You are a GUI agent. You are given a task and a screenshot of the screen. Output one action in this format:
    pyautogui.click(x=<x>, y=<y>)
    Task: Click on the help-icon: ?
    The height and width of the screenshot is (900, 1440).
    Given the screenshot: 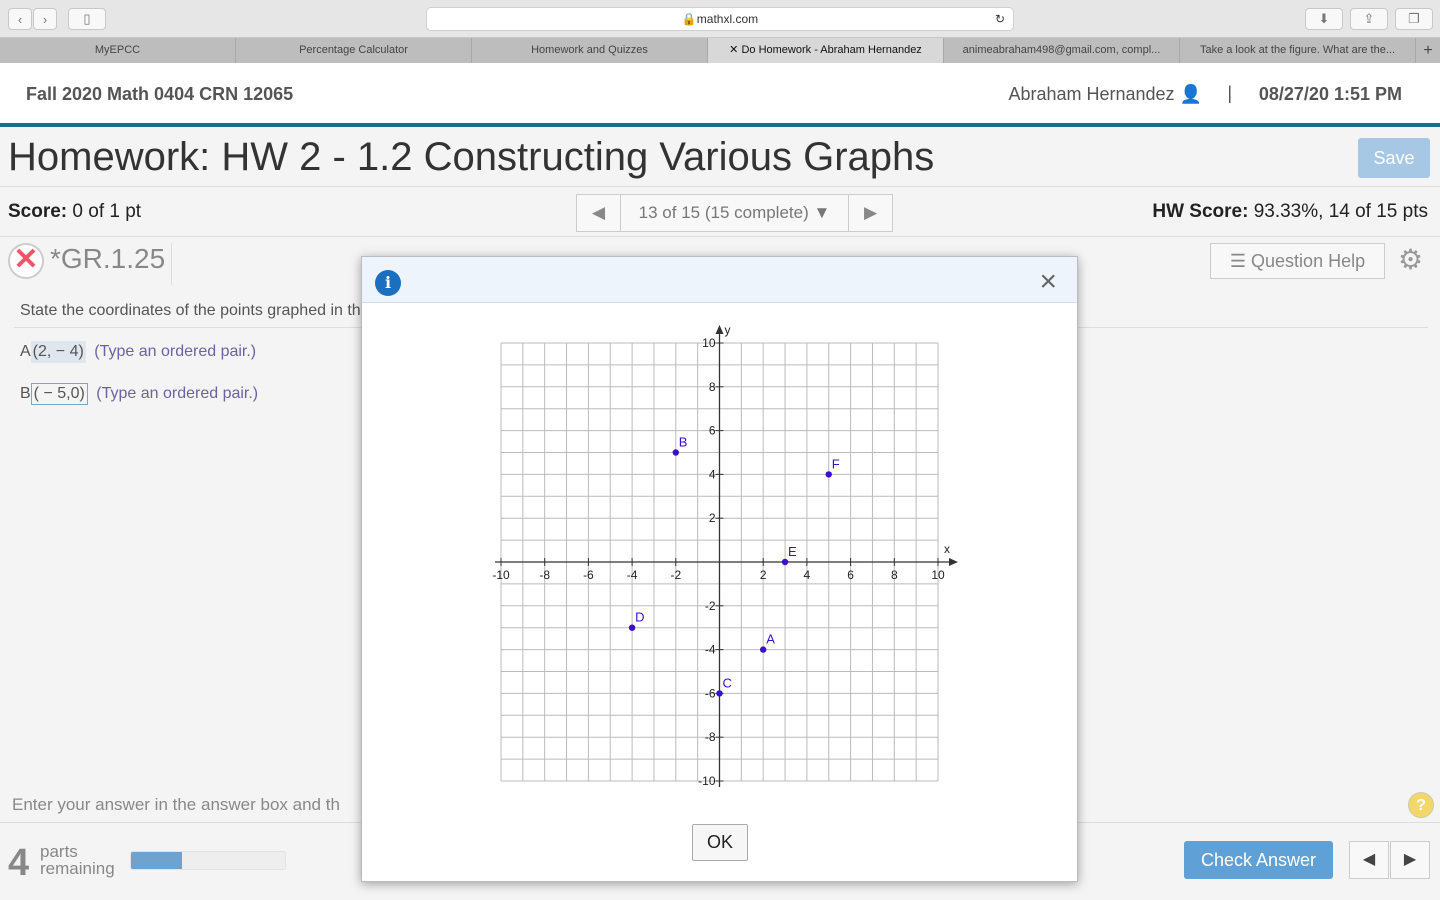 What is the action you would take?
    pyautogui.click(x=1421, y=805)
    